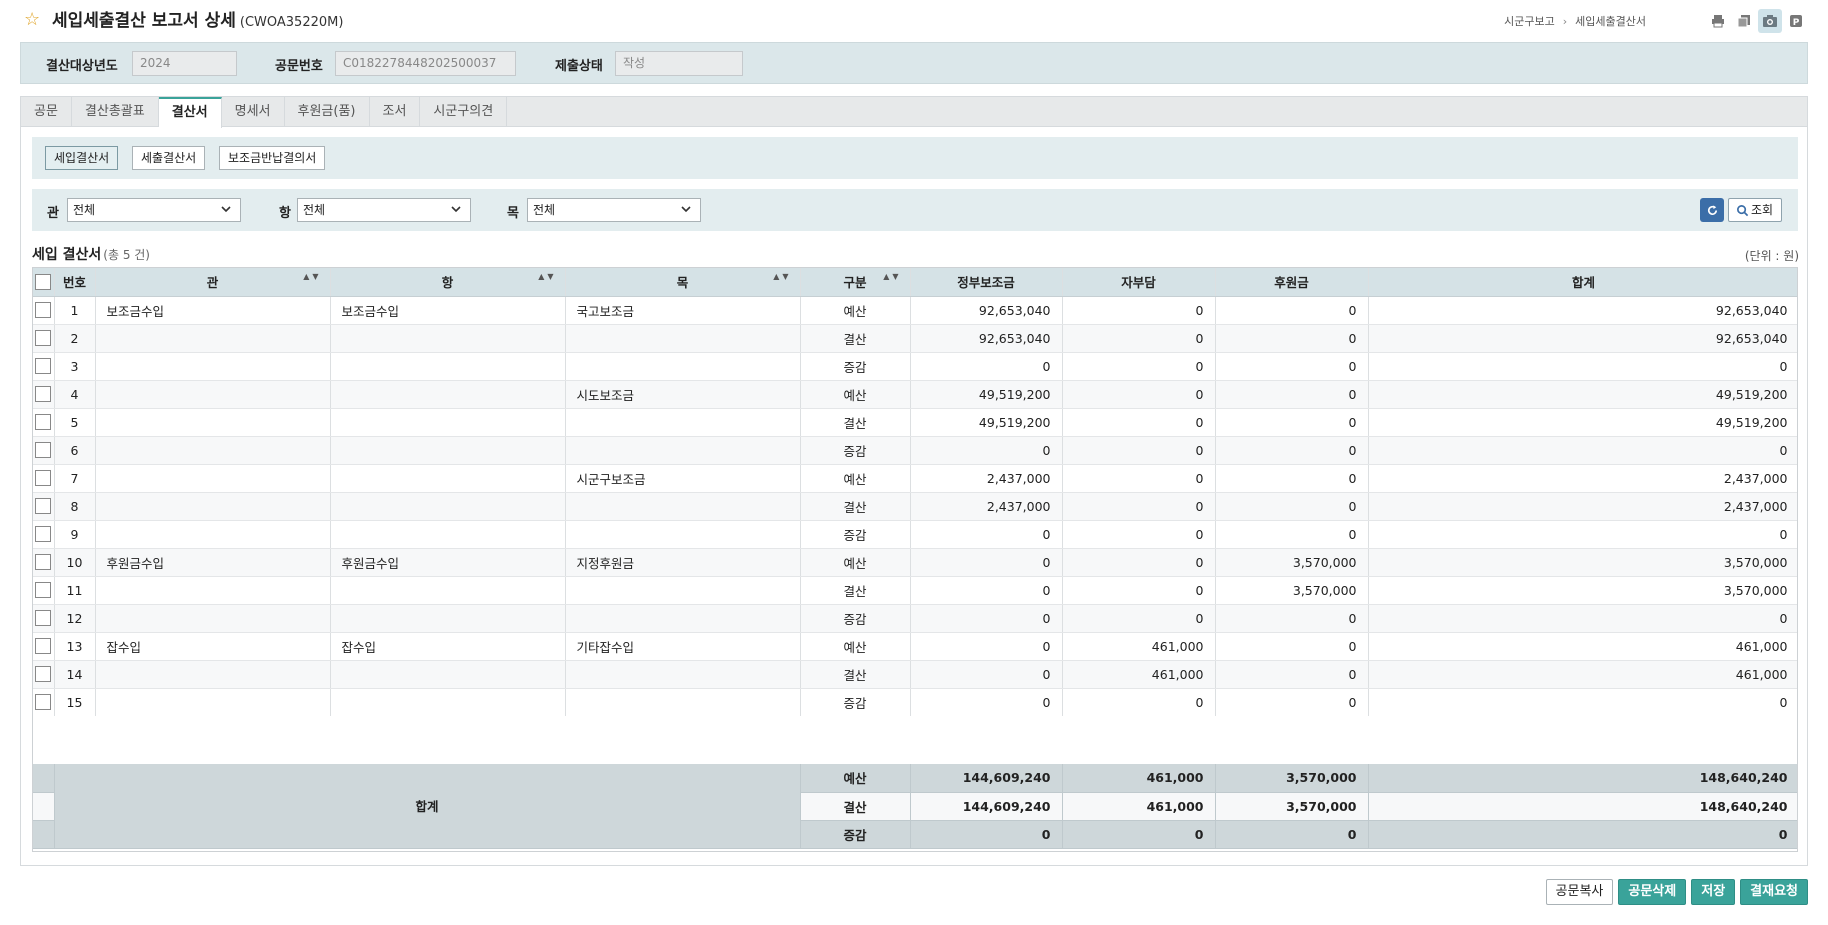  I want to click on table-row: 13 잡수입 잡수입 기타잡수입 예산 0 461,000 0 461,000, so click(915, 646).